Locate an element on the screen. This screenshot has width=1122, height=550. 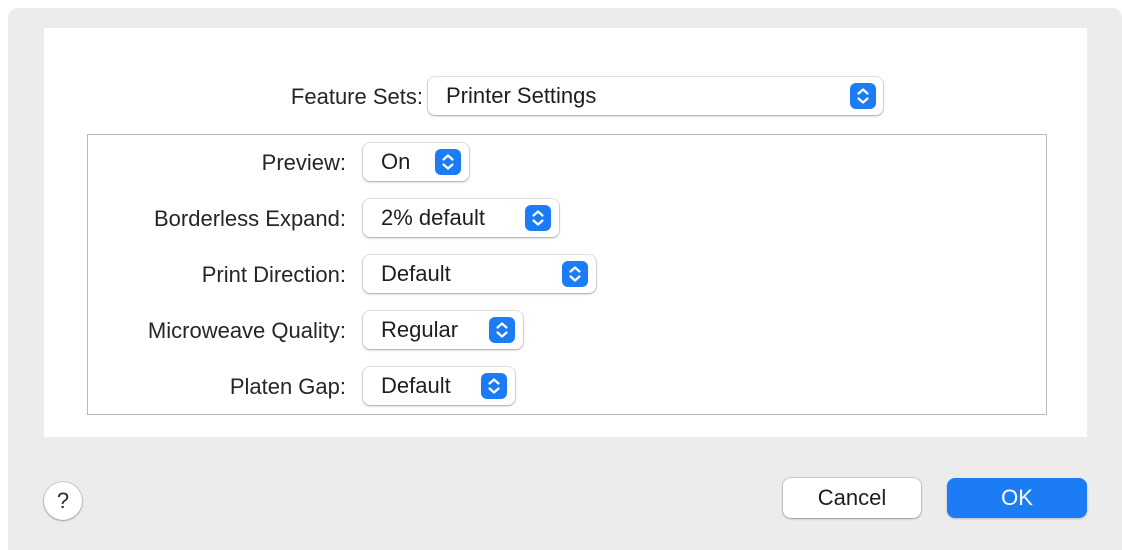
platen-gap-popup: Default is located at coordinates (439, 386).